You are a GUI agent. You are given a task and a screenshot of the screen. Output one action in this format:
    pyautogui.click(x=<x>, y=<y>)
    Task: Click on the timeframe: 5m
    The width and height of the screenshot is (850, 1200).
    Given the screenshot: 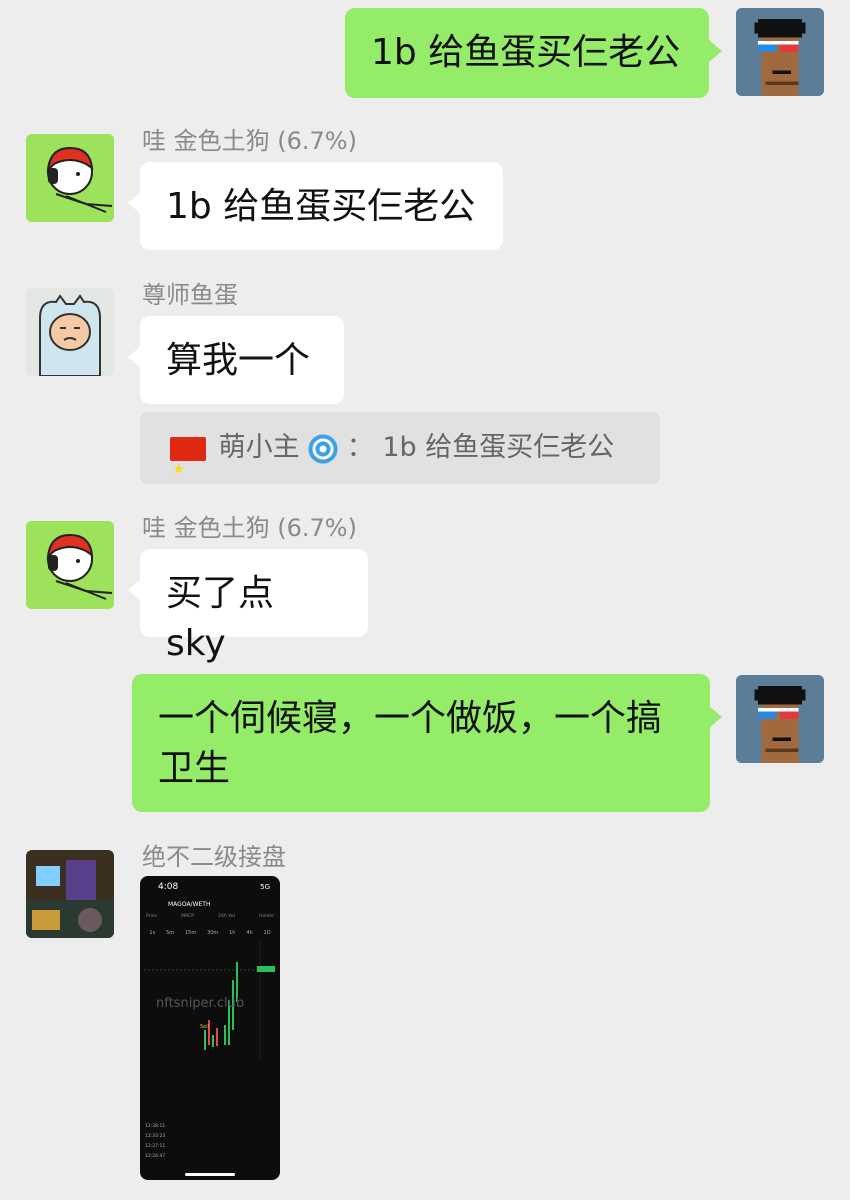 What is the action you would take?
    pyautogui.click(x=170, y=933)
    